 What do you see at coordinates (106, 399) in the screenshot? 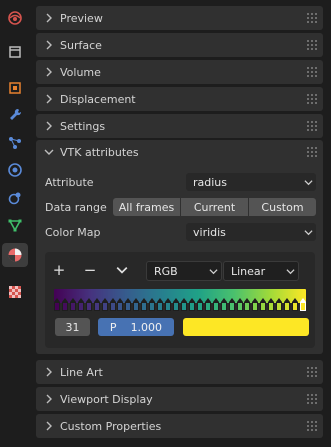
I see `panel-title: Viewport Display` at bounding box center [106, 399].